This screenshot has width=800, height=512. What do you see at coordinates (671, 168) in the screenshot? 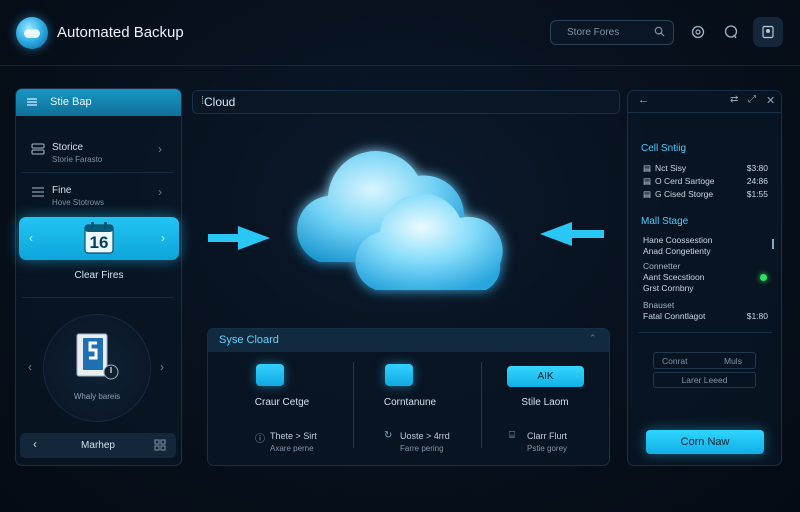
I see `row-label: Nct Sisy` at bounding box center [671, 168].